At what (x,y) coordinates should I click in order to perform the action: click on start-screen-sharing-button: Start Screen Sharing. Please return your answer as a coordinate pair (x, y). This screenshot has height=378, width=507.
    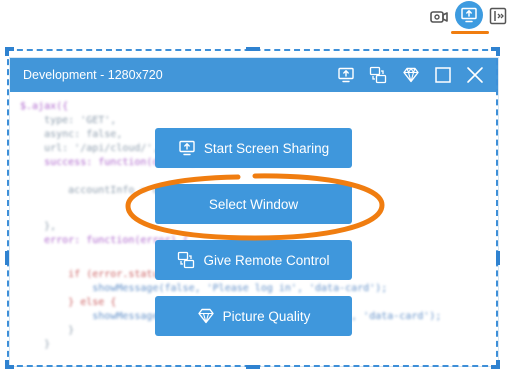
    Looking at the image, I should click on (253, 148).